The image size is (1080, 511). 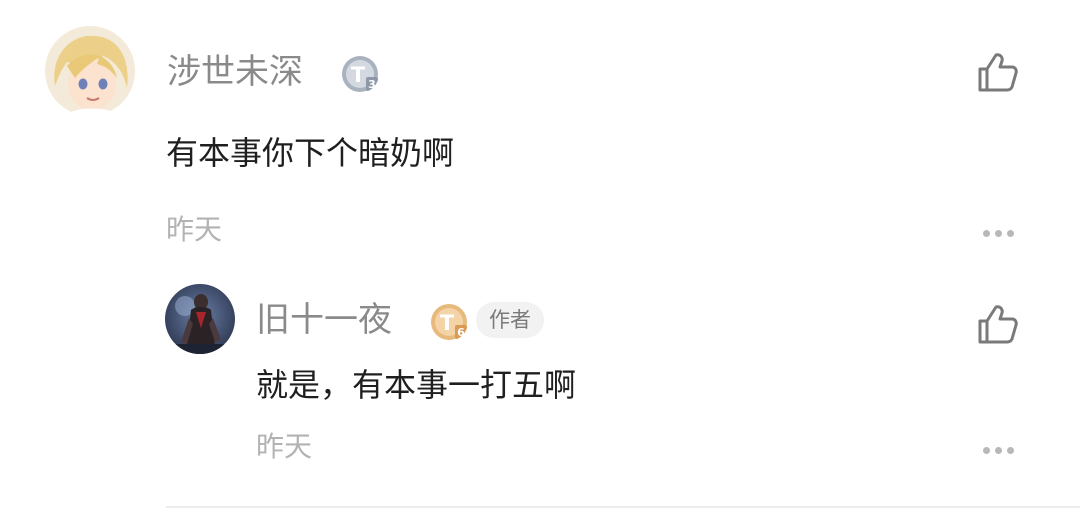 What do you see at coordinates (235, 72) in the screenshot?
I see `comment-username: 涉世未深` at bounding box center [235, 72].